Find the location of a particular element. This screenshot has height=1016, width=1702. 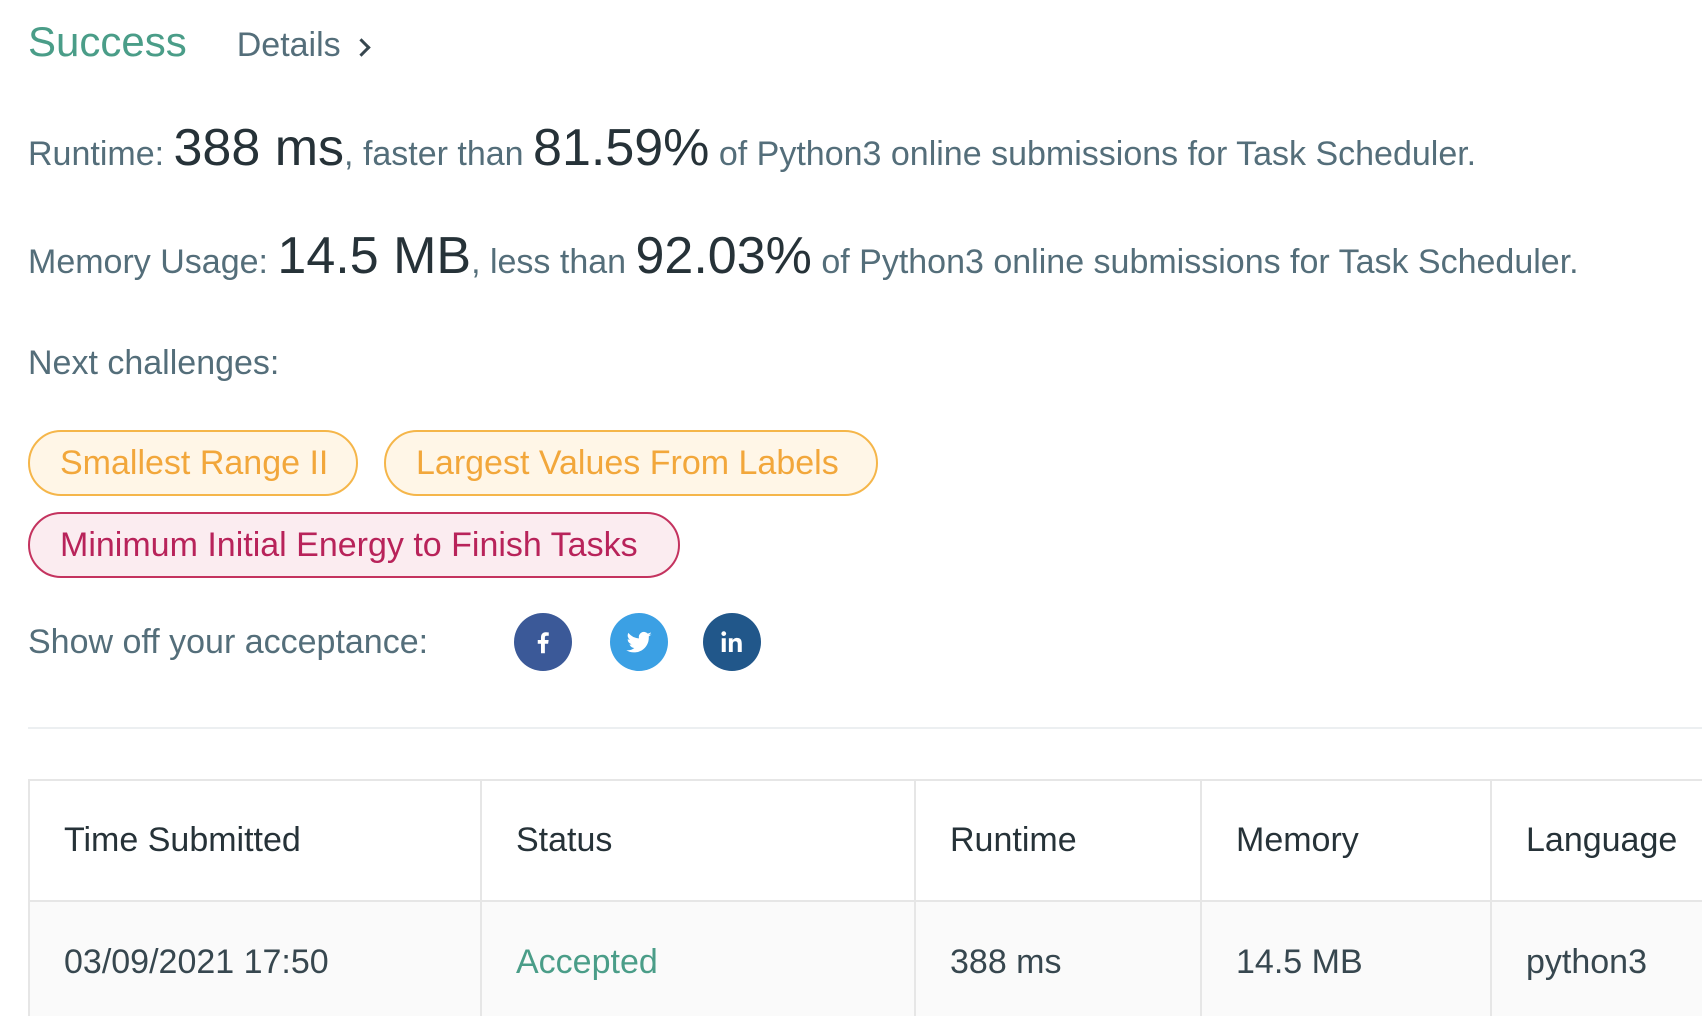

challenge-tag-label: Largest Values From Labels is located at coordinates (627, 462).